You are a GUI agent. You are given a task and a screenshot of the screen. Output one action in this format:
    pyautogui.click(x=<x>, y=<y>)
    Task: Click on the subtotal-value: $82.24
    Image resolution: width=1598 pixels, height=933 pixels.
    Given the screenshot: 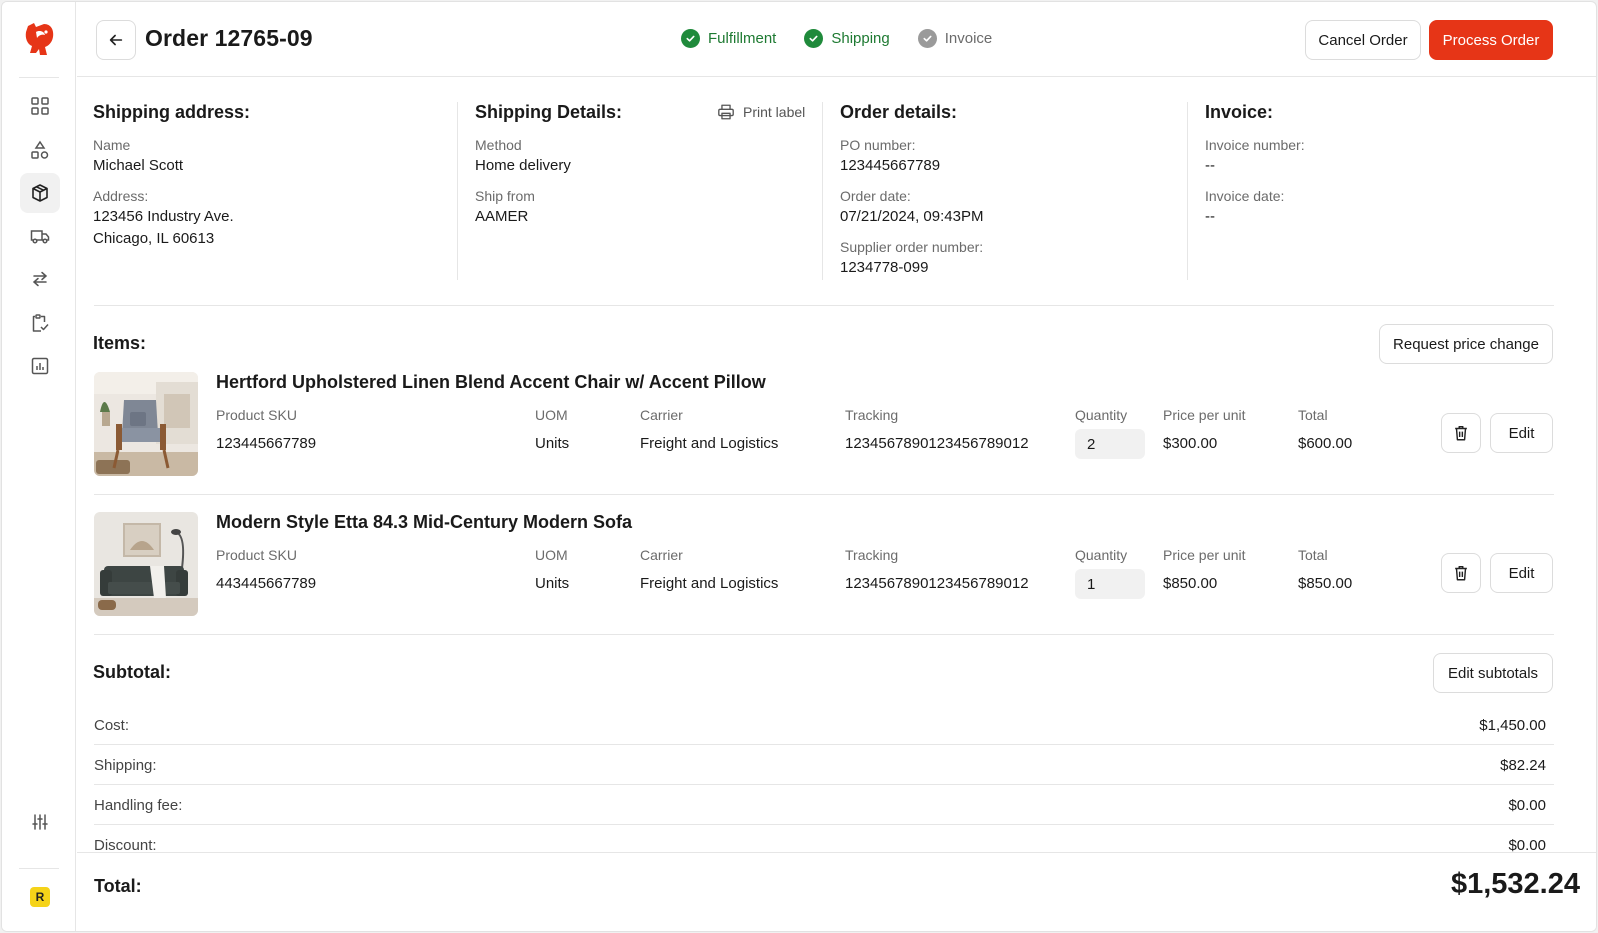 What is the action you would take?
    pyautogui.click(x=1523, y=765)
    